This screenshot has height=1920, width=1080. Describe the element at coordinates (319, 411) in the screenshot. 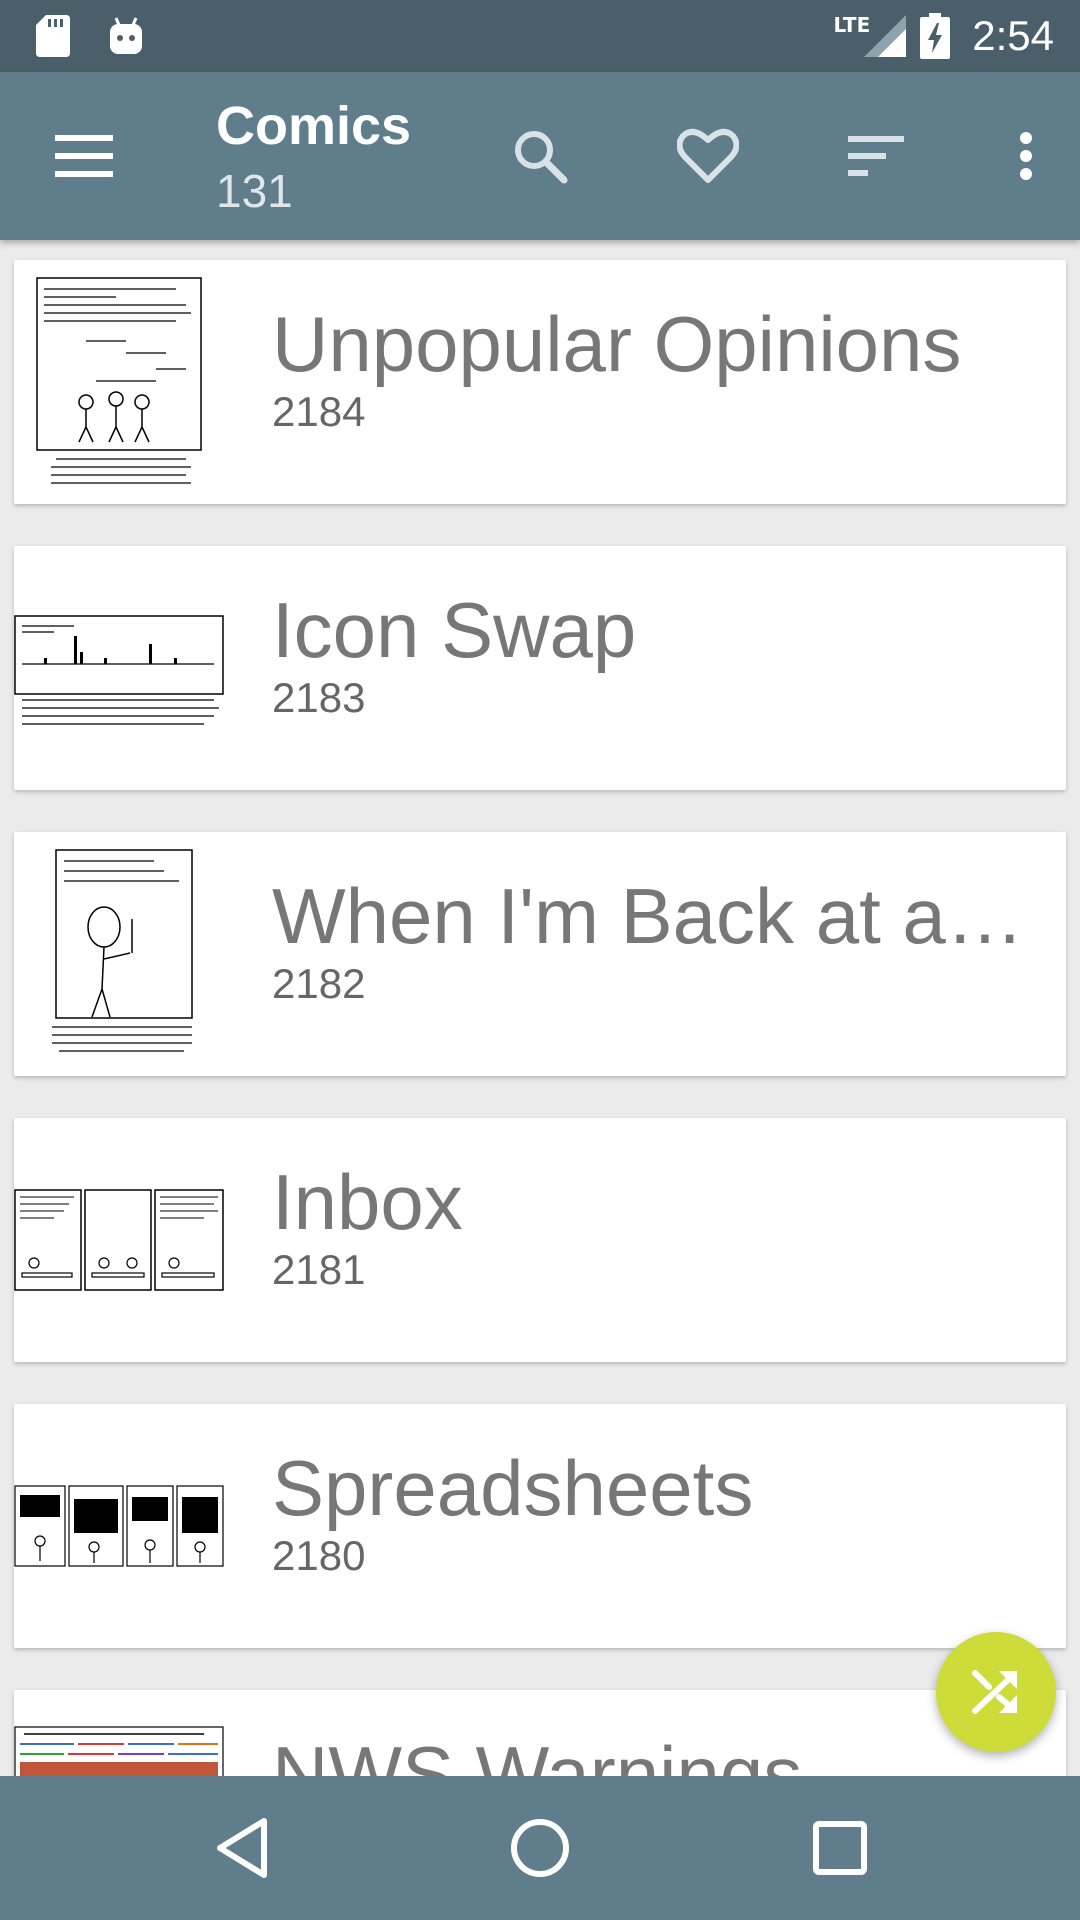

I see `comic-number: 2184` at that location.